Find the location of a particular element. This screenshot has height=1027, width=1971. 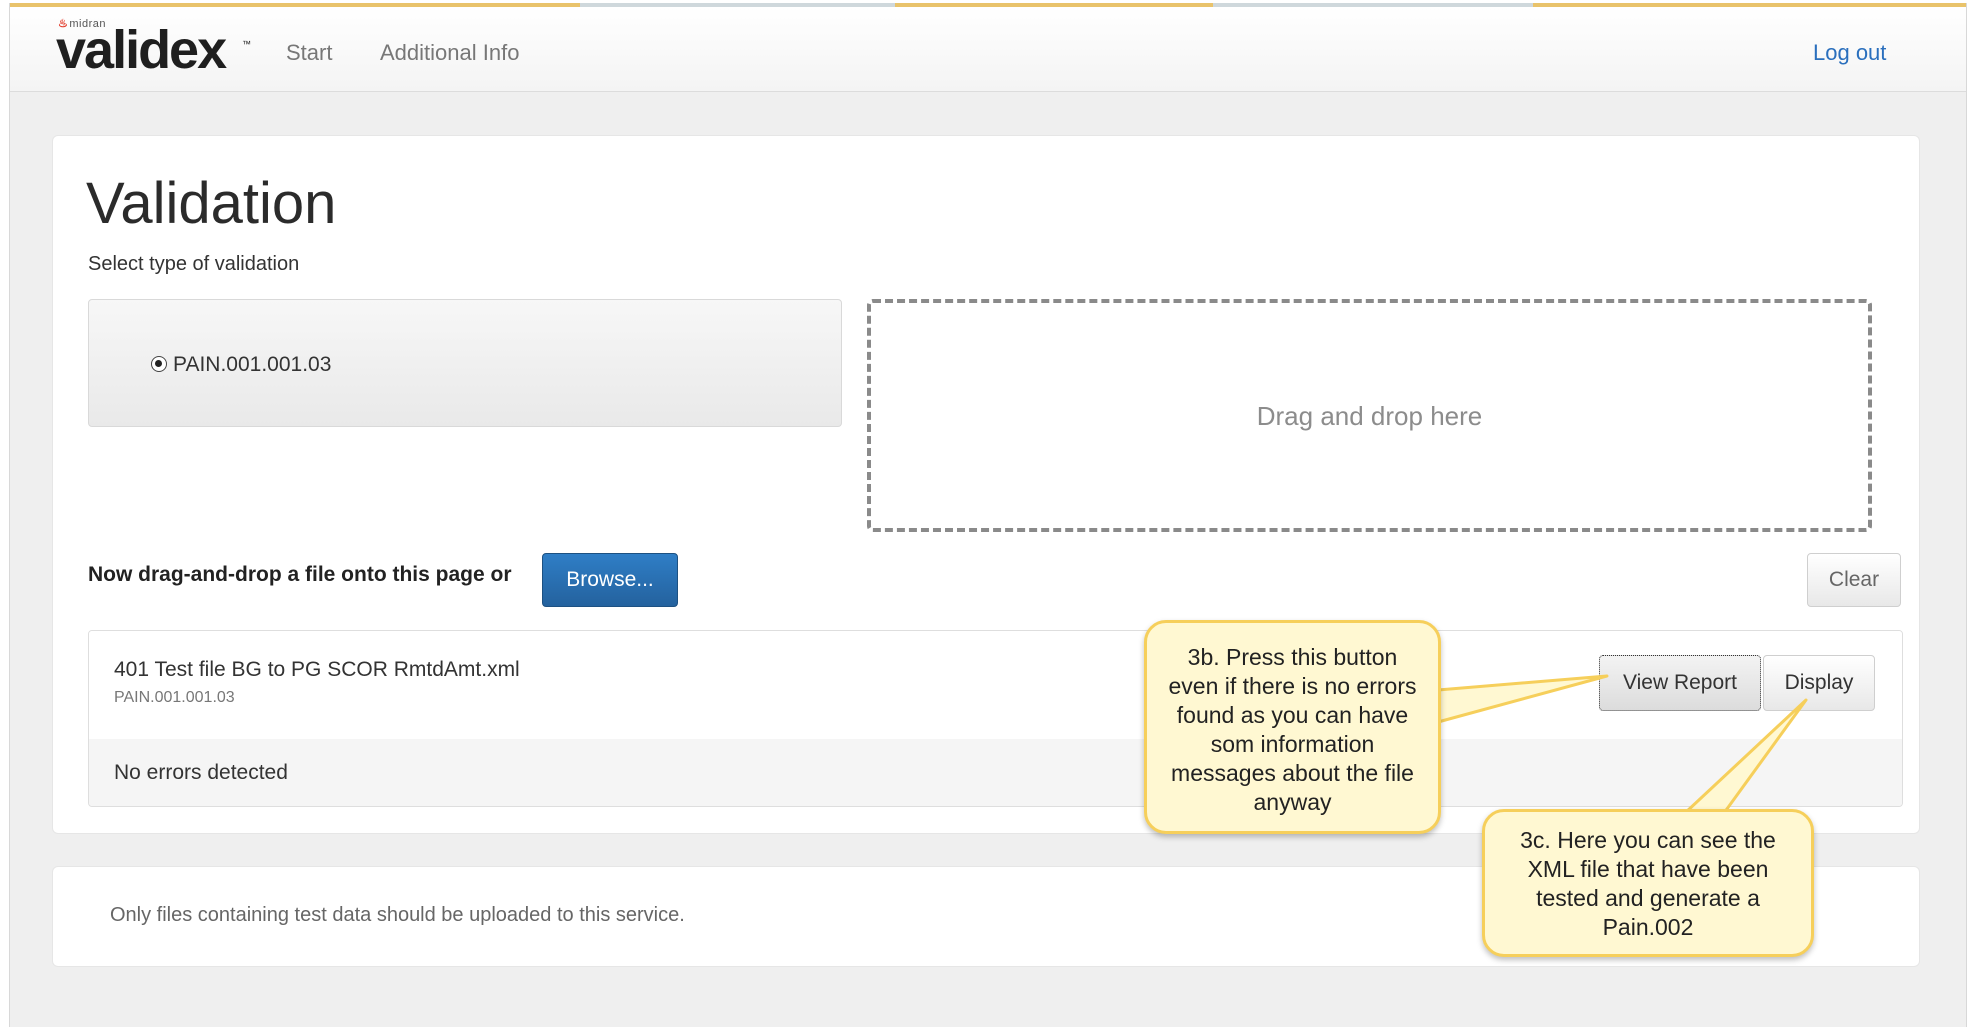

validation-status-row: No errors detected is located at coordinates (995, 772).